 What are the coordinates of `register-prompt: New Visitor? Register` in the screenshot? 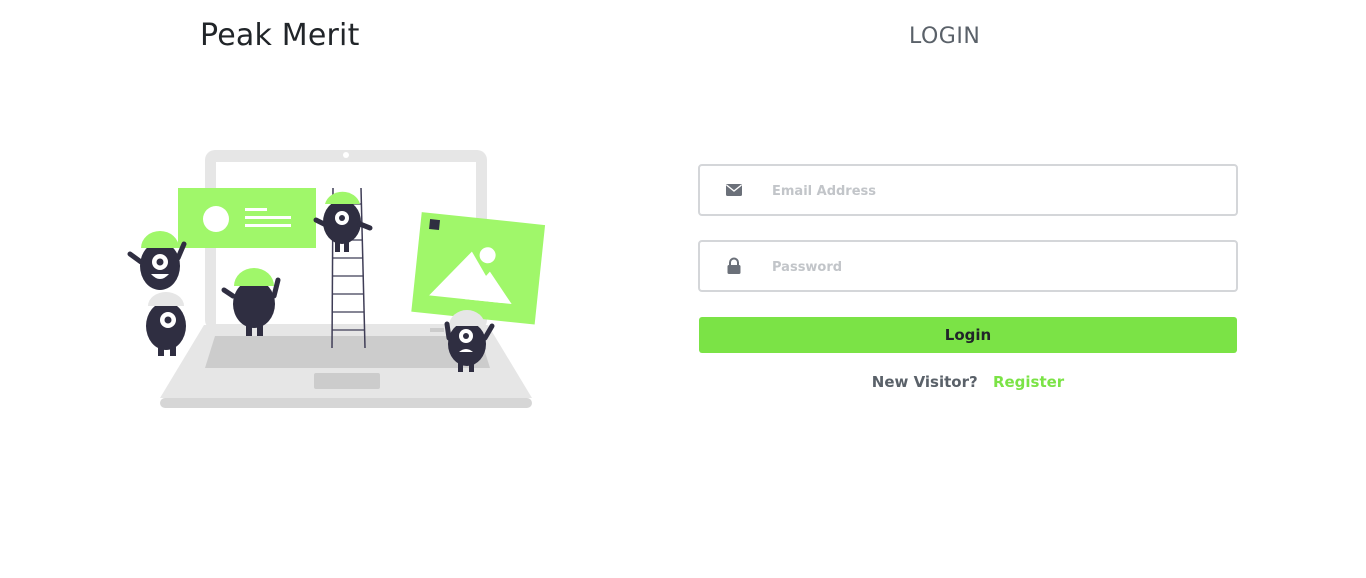 It's located at (968, 382).